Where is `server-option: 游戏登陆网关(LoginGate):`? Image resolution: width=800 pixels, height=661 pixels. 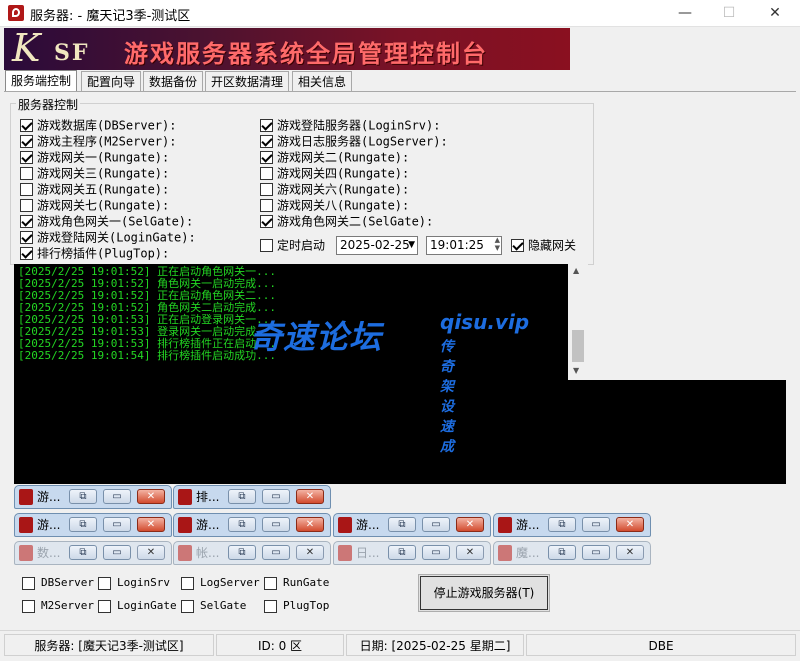
server-option: 游戏登陆网关(LoginGate): is located at coordinates (108, 237).